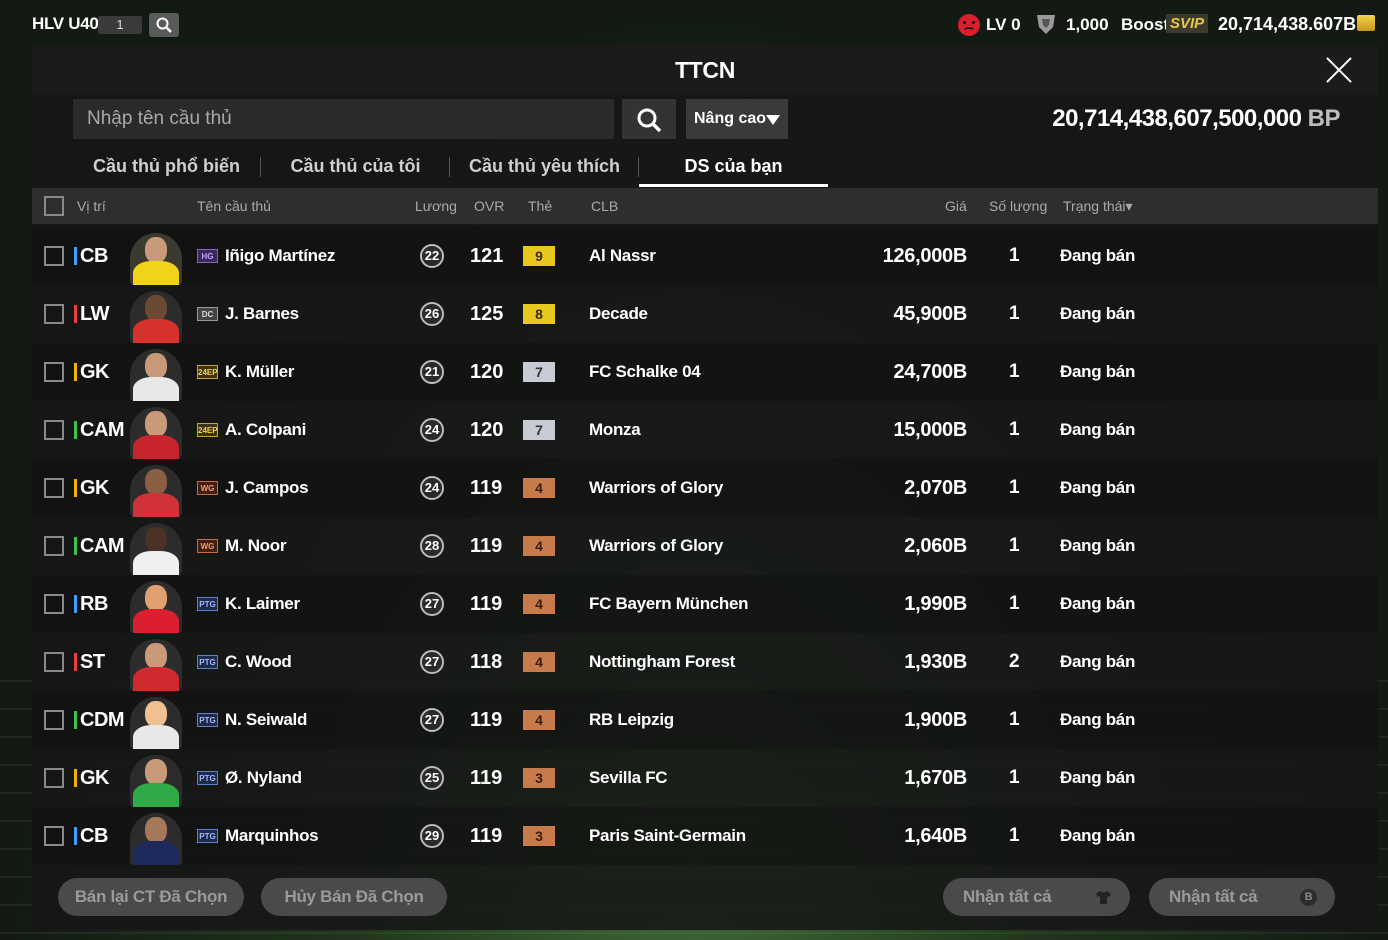 The width and height of the screenshot is (1388, 940). What do you see at coordinates (489, 206) in the screenshot?
I see `col-ovr: OVR` at bounding box center [489, 206].